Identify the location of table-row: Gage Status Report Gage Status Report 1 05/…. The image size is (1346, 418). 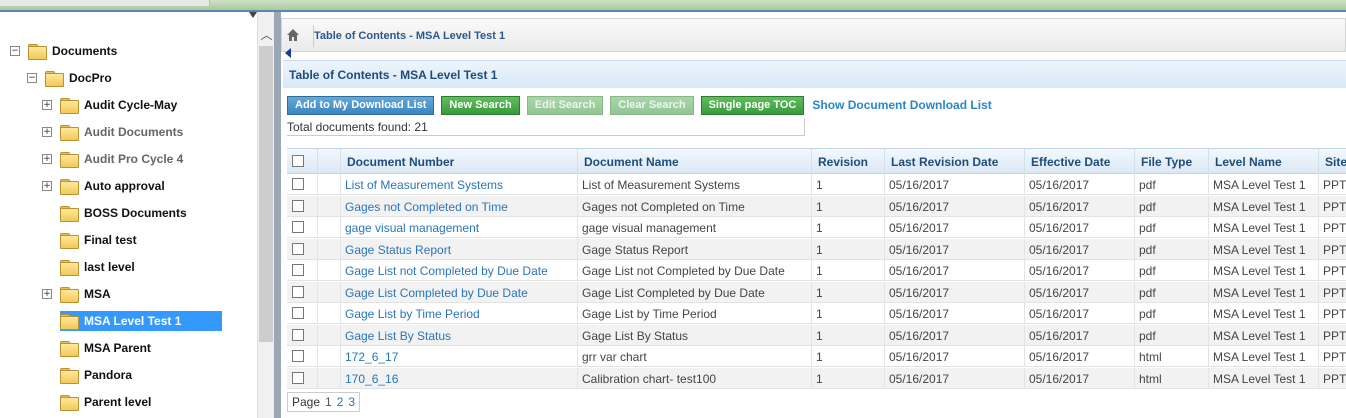
(816, 249).